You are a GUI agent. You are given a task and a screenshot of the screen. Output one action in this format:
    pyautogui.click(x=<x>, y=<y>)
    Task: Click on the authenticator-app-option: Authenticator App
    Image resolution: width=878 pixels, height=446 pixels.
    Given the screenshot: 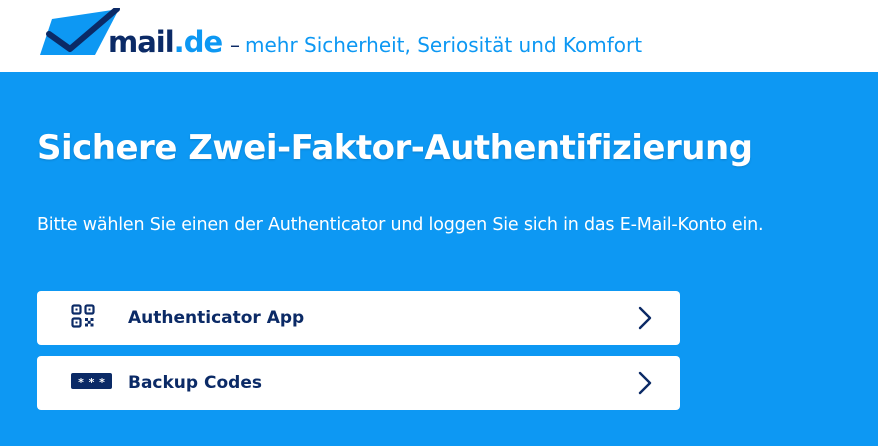 What is the action you would take?
    pyautogui.click(x=358, y=318)
    